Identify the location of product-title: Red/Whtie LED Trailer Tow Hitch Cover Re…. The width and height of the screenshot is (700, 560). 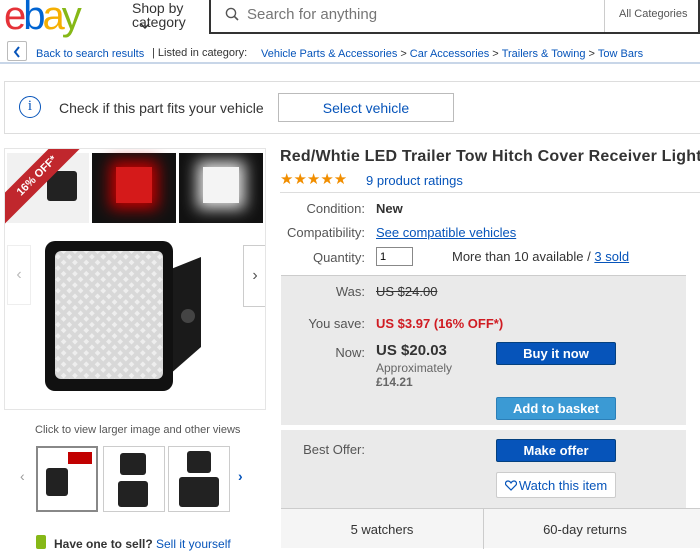
(490, 156).